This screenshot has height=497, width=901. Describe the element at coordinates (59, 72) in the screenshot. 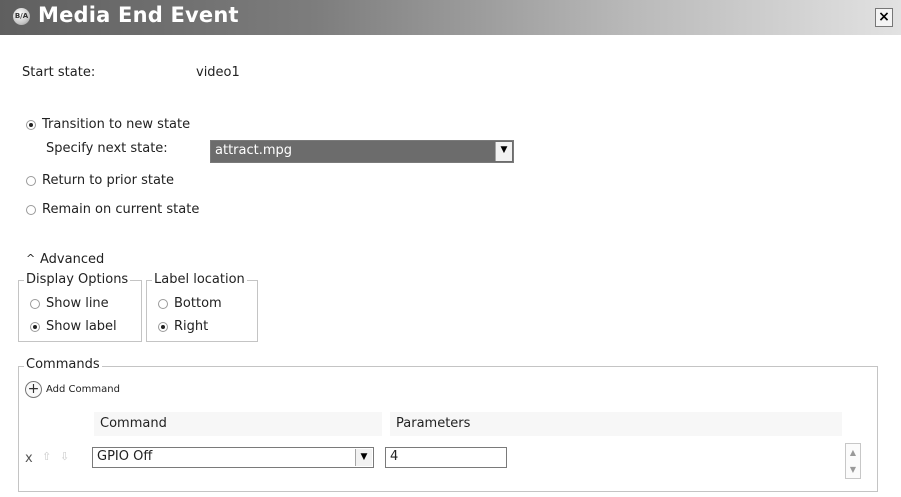

I see `start-state-label: Start state:` at that location.